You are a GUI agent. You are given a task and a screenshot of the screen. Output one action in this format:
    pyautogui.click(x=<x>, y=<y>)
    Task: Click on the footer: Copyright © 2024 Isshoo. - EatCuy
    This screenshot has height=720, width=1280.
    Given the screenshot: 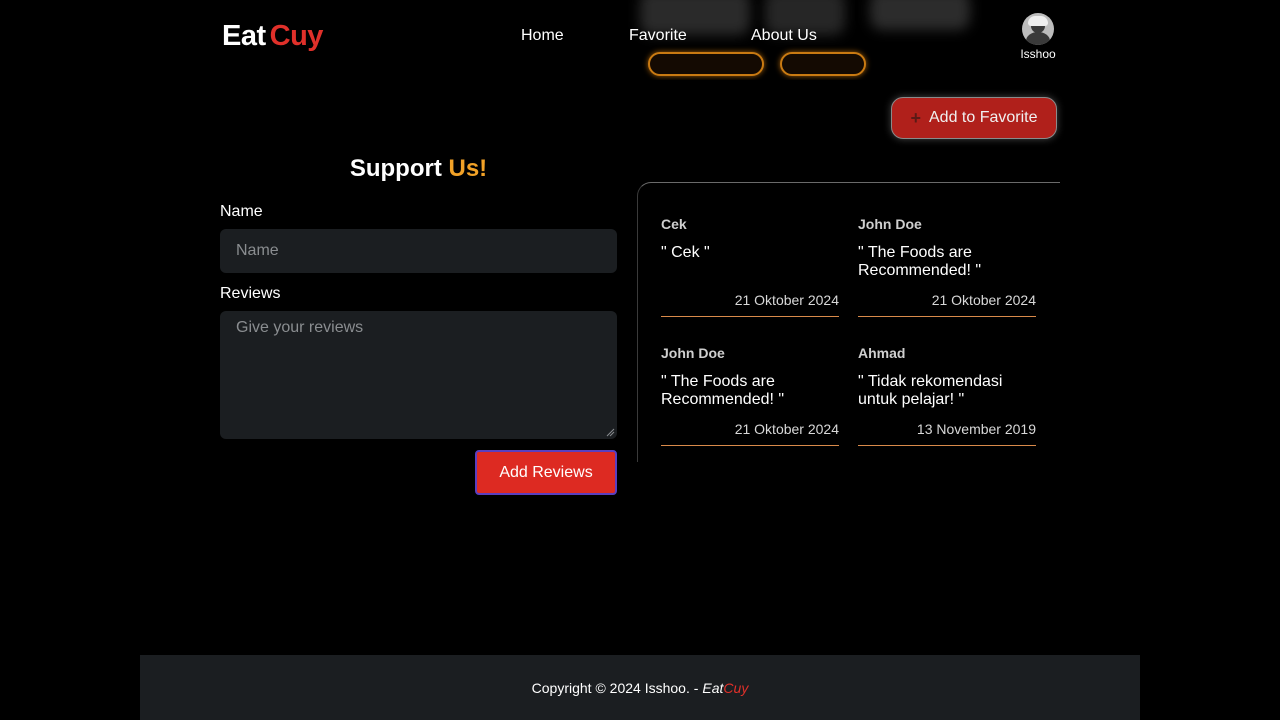 What is the action you would take?
    pyautogui.click(x=640, y=687)
    